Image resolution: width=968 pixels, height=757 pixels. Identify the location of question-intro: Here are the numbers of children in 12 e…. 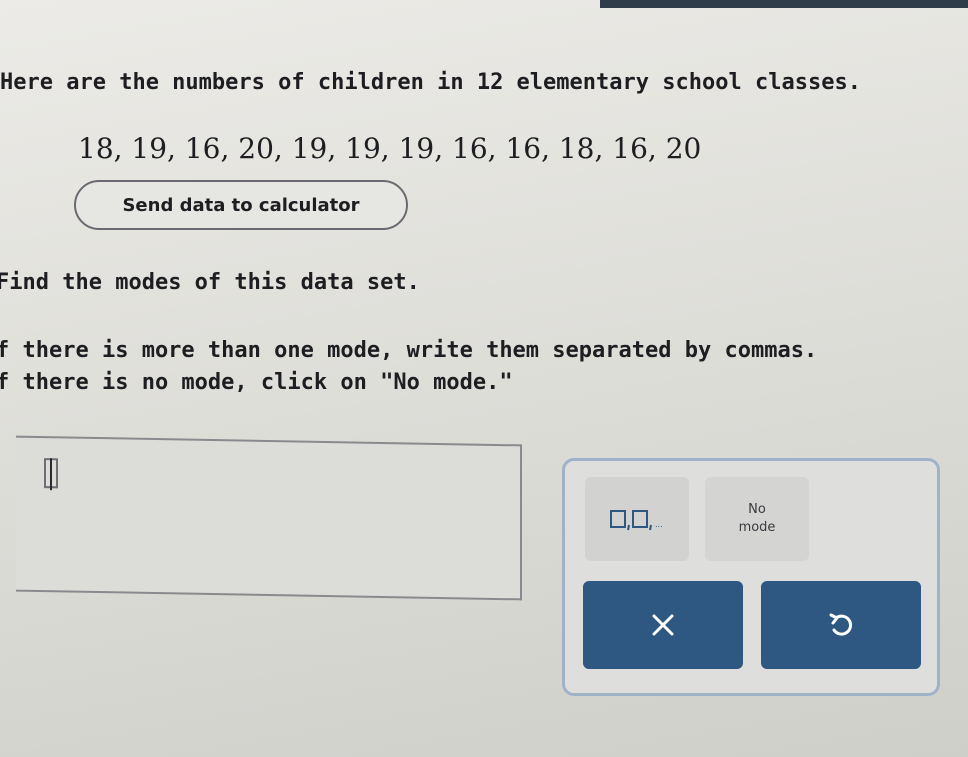
(430, 82).